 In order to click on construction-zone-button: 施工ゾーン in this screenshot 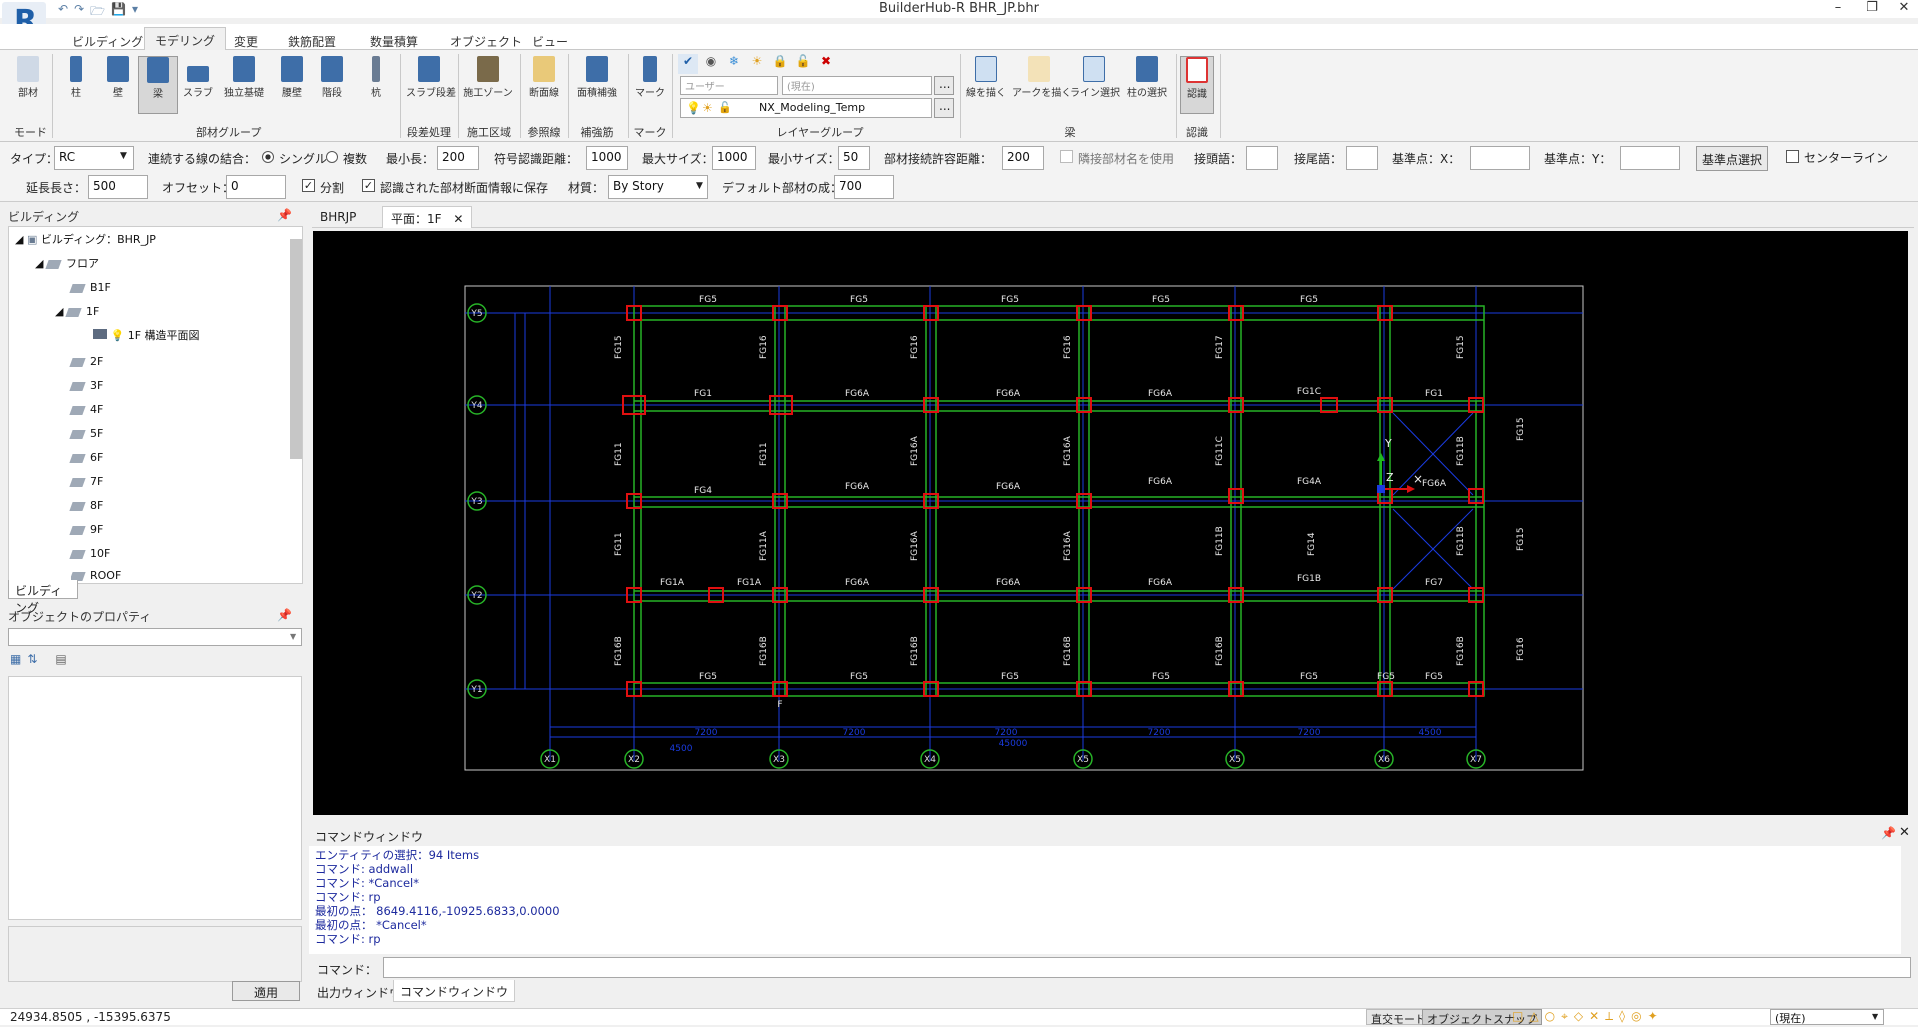, I will do `click(488, 77)`.